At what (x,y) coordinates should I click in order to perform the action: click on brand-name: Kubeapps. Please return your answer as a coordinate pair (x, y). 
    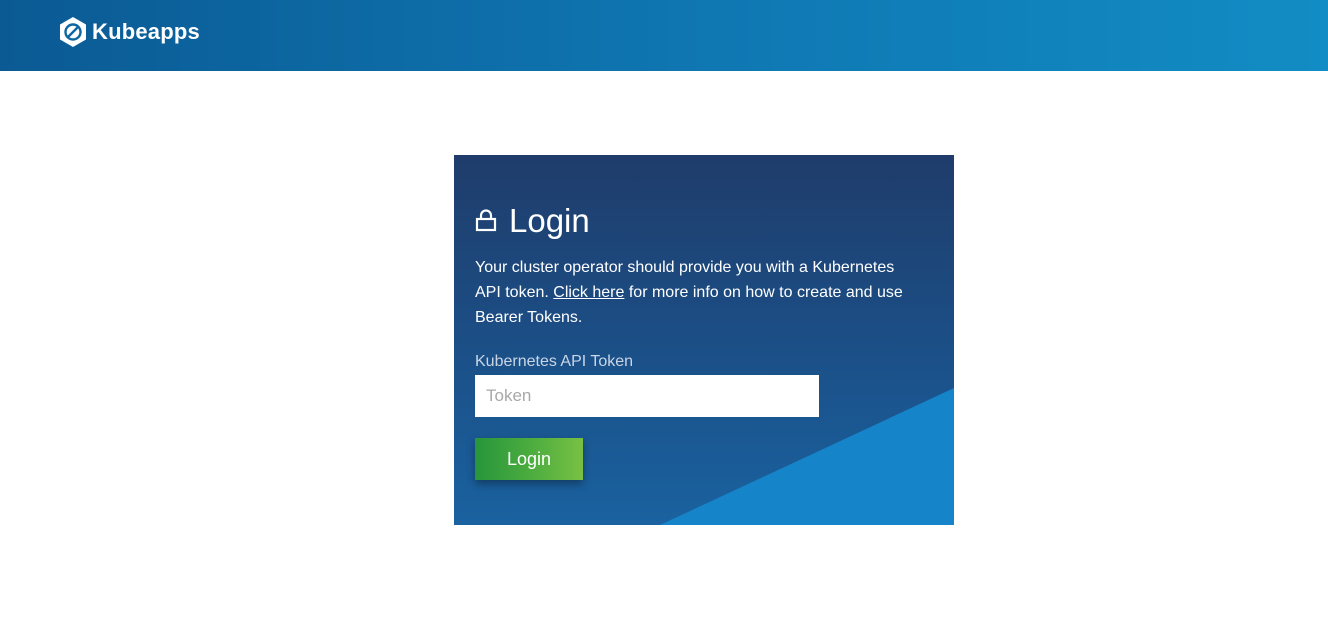
    Looking at the image, I should click on (146, 31).